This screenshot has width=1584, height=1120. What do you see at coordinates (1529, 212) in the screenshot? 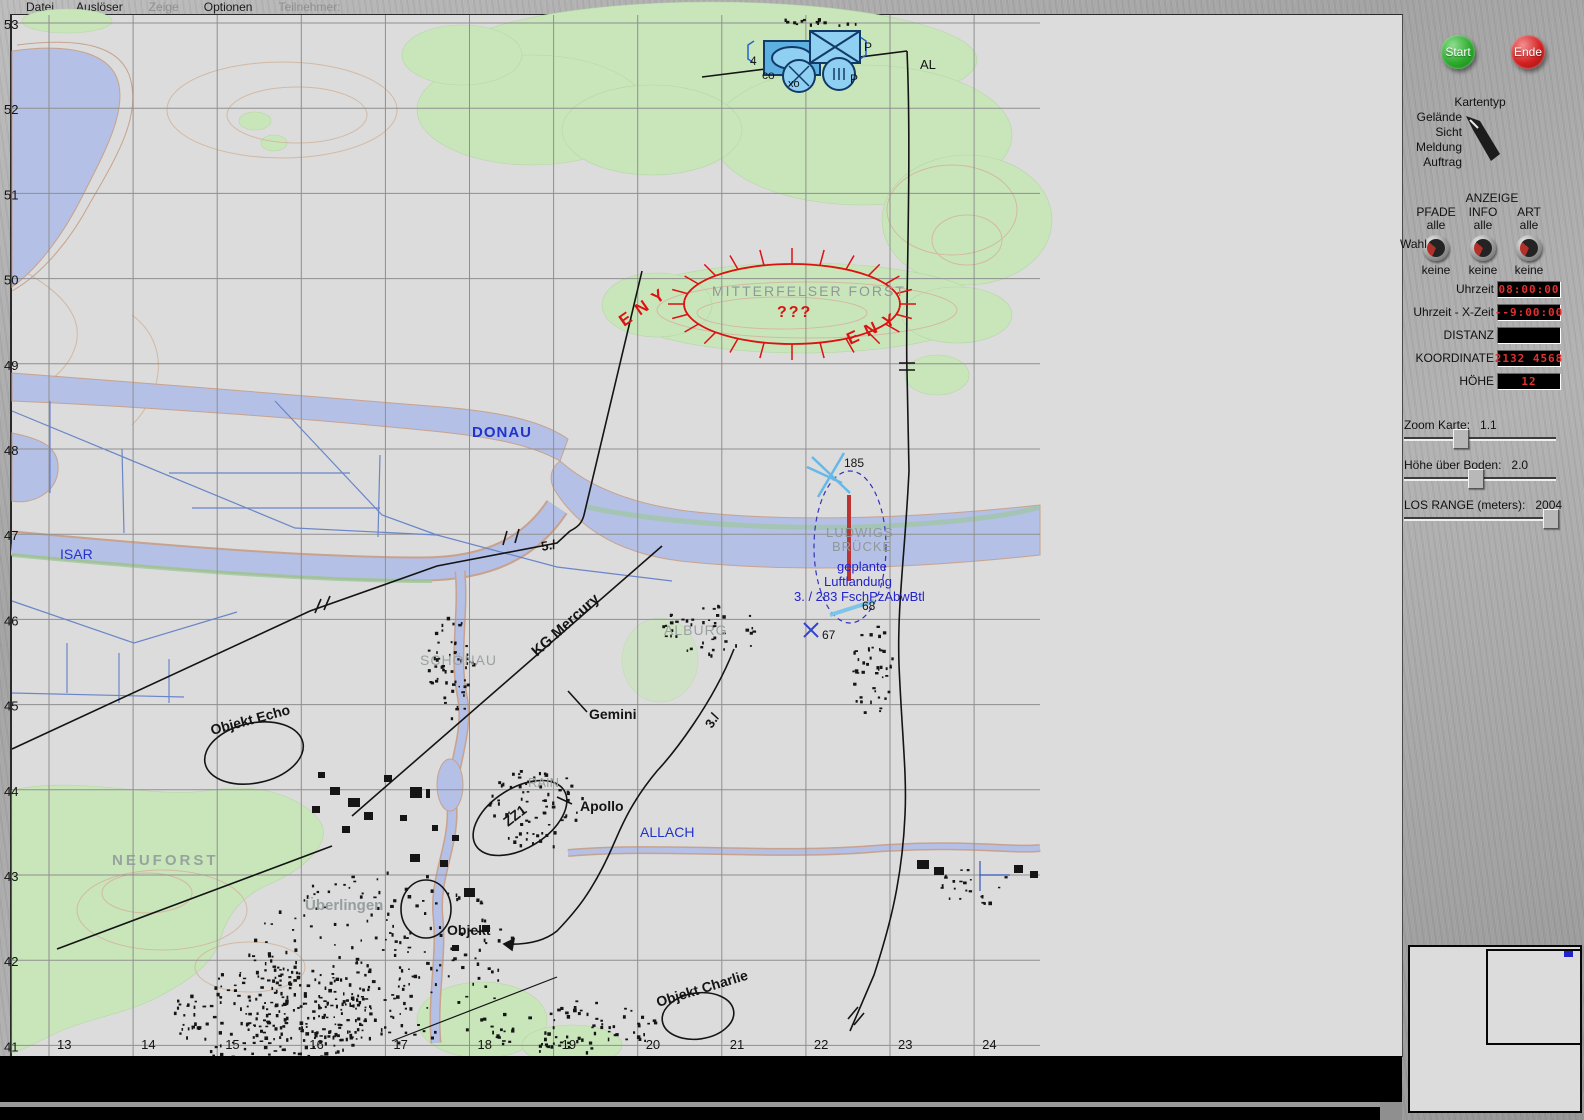
I see `art-title: ART` at bounding box center [1529, 212].